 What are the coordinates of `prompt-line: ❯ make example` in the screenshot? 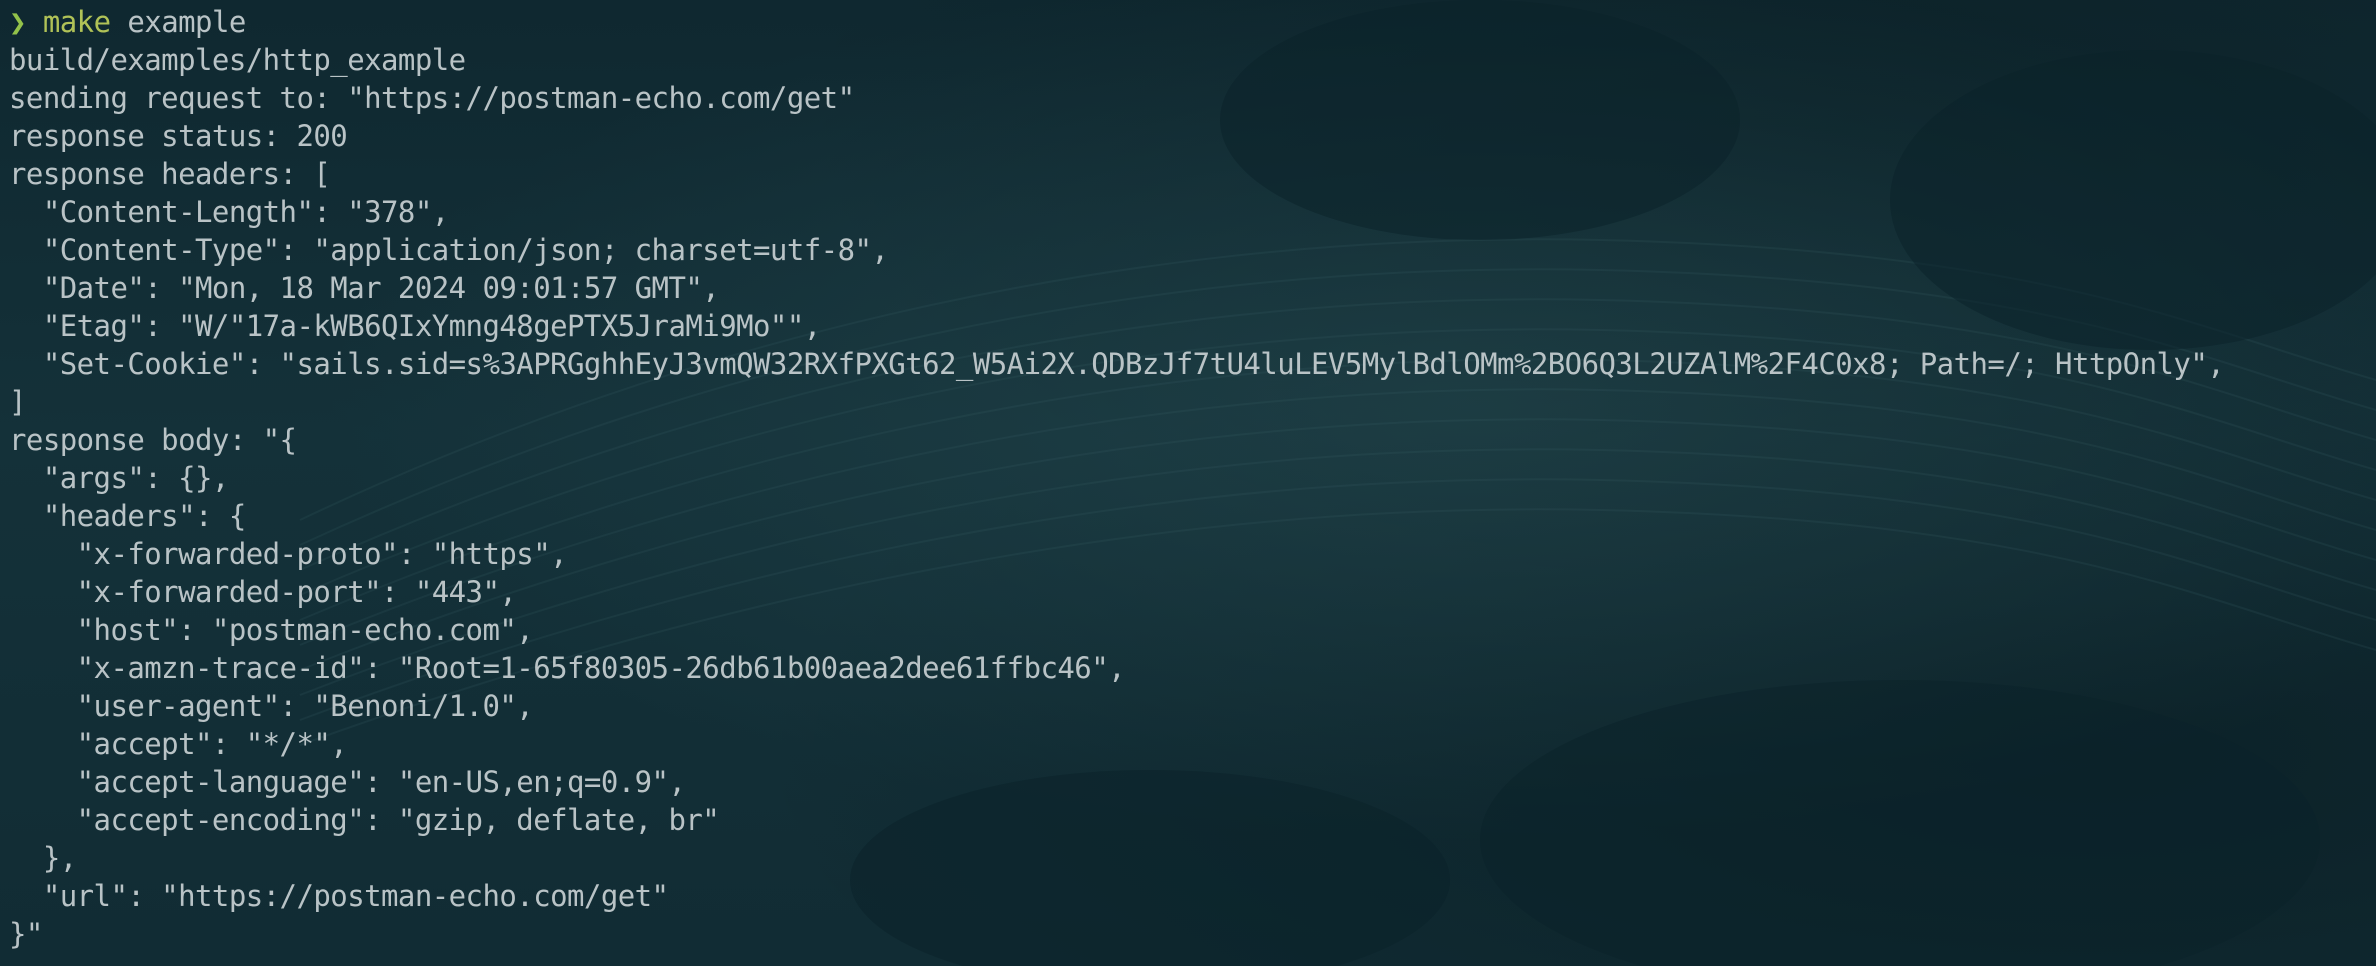 It's located at (1192, 22).